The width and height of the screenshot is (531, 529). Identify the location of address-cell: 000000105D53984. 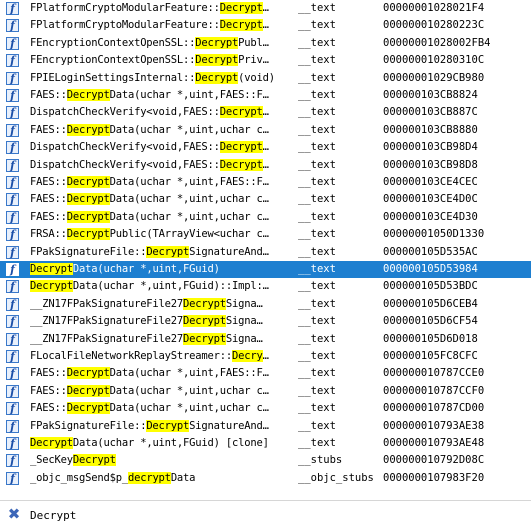
(430, 269).